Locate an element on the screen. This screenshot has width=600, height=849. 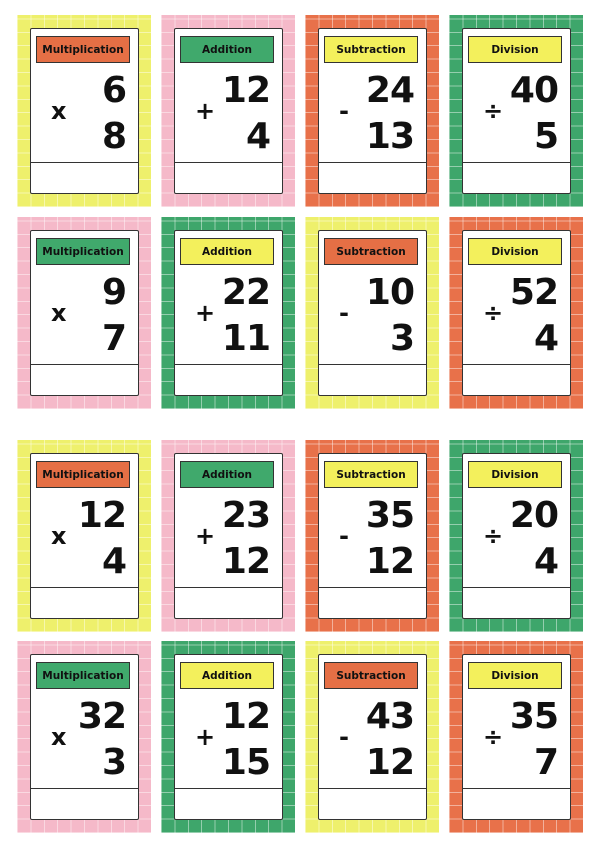
card-face: Addition 12 + 15 is located at coordinates (228, 737).